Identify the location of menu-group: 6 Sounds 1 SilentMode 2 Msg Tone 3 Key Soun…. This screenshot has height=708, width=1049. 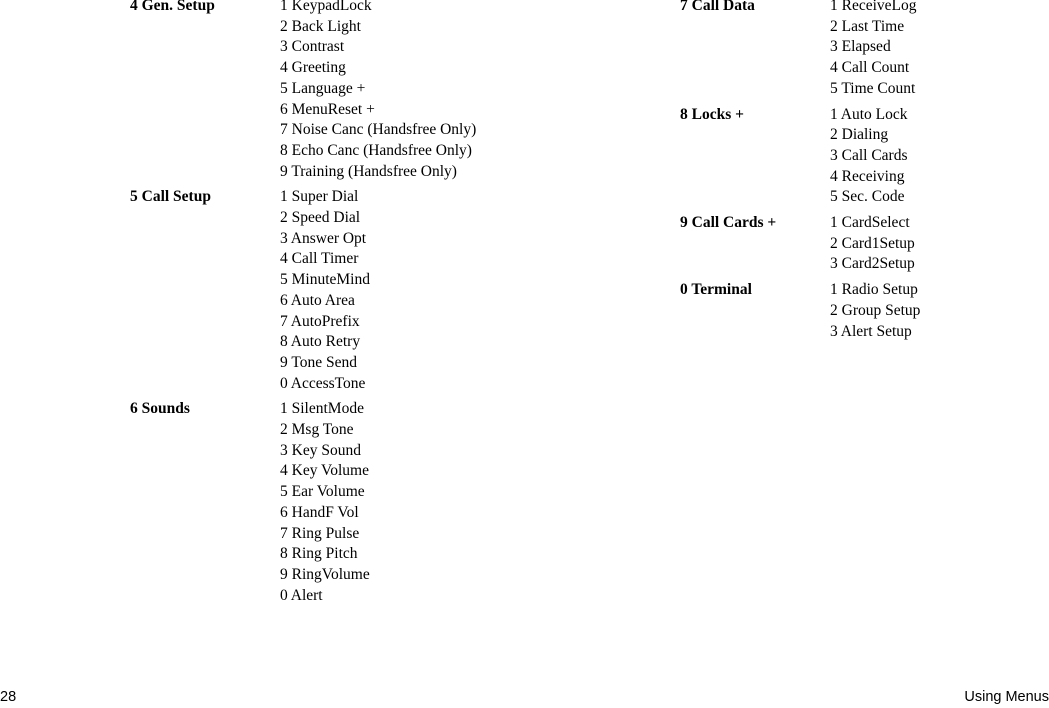
(390, 502).